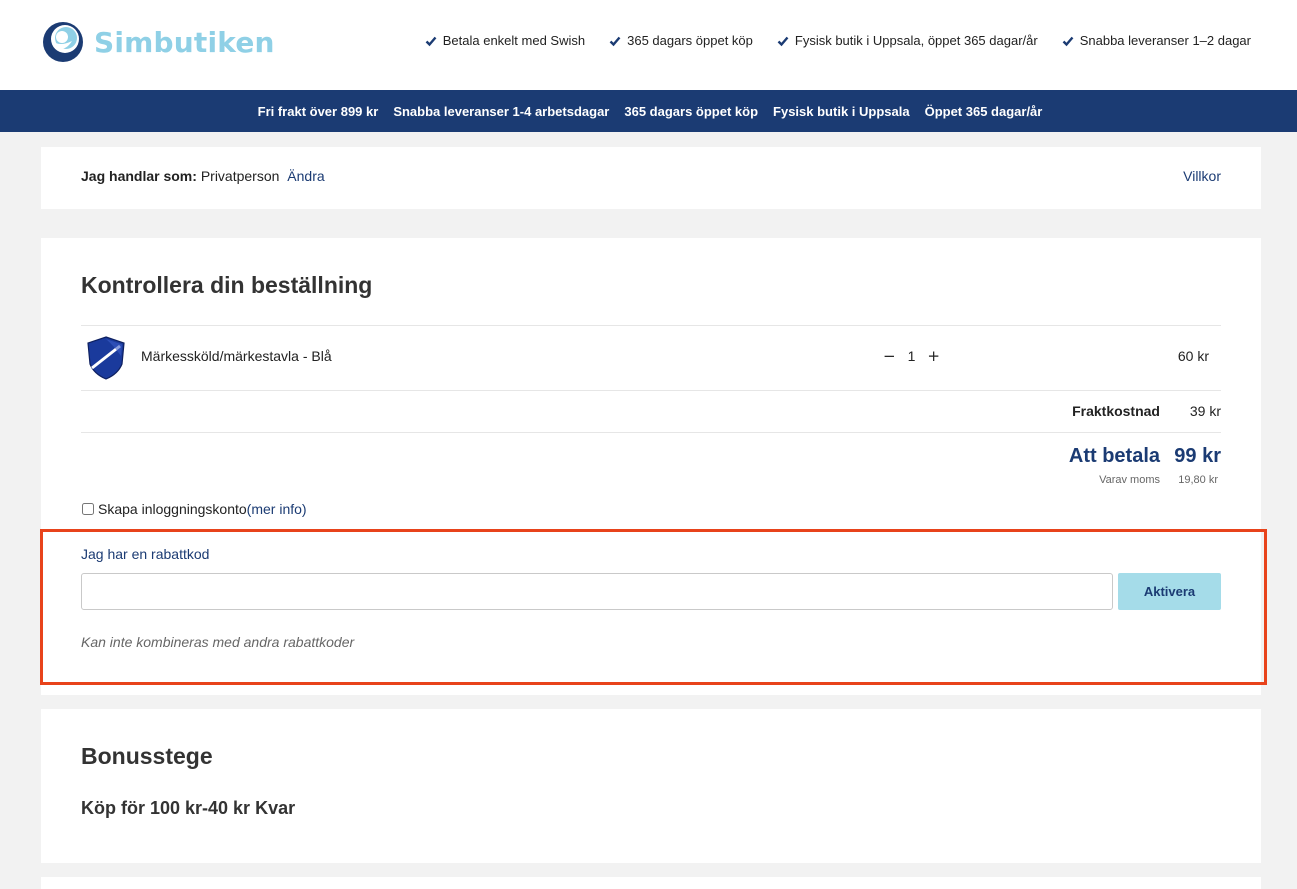 This screenshot has width=1297, height=889. Describe the element at coordinates (1116, 411) in the screenshot. I see `shipping-label: Fraktkostnad` at that location.